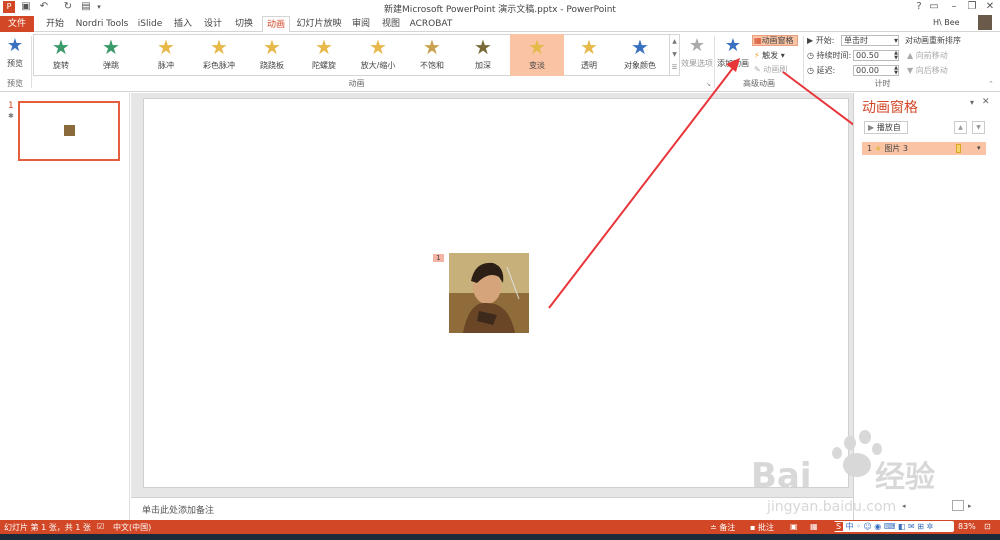 This screenshot has width=1000, height=540. Describe the element at coordinates (324, 65) in the screenshot. I see `animation-effect-label: 陀螺旋` at that location.